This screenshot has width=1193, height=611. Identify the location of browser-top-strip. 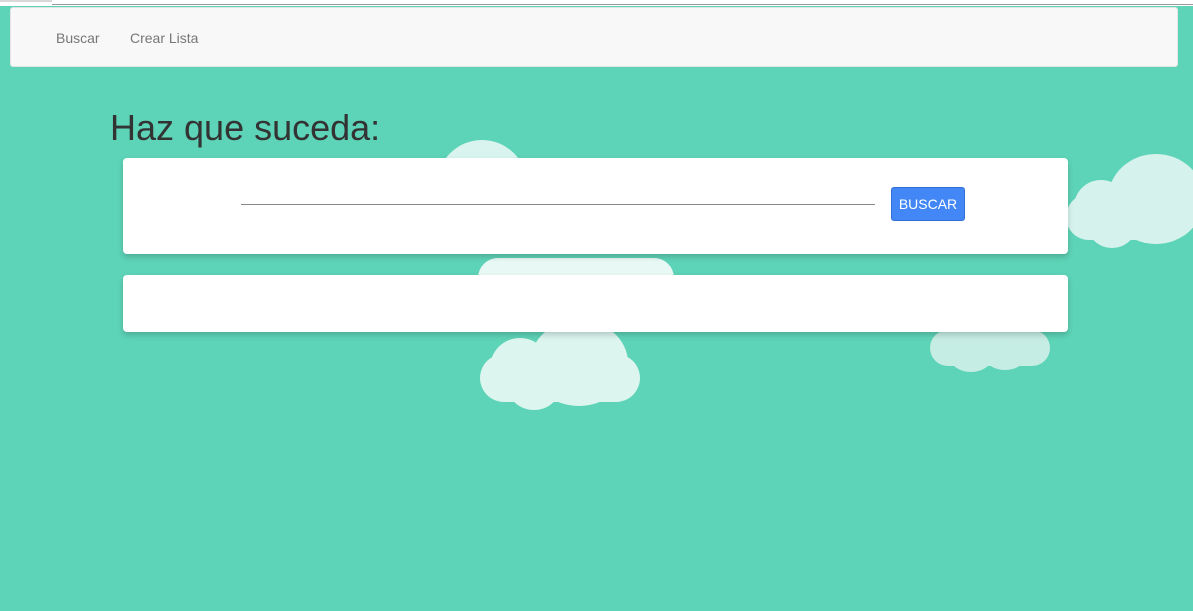
(596, 3).